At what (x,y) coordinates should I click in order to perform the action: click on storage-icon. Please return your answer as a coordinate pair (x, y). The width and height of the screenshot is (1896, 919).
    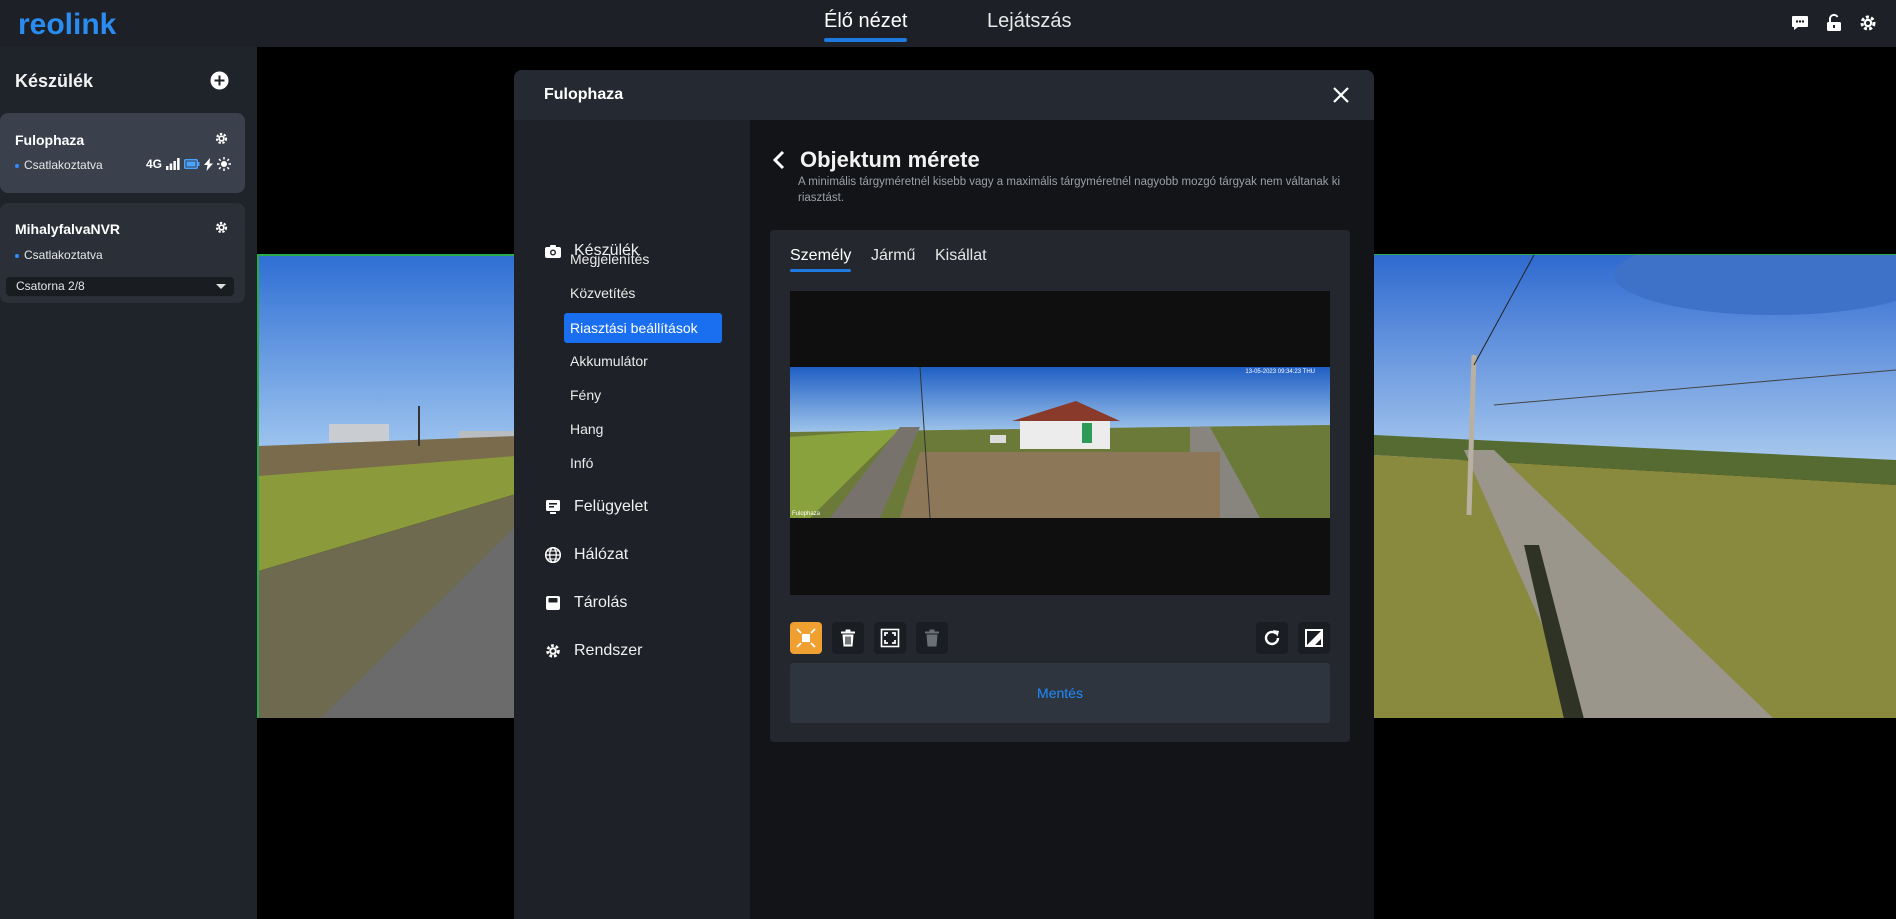
    Looking at the image, I should click on (553, 603).